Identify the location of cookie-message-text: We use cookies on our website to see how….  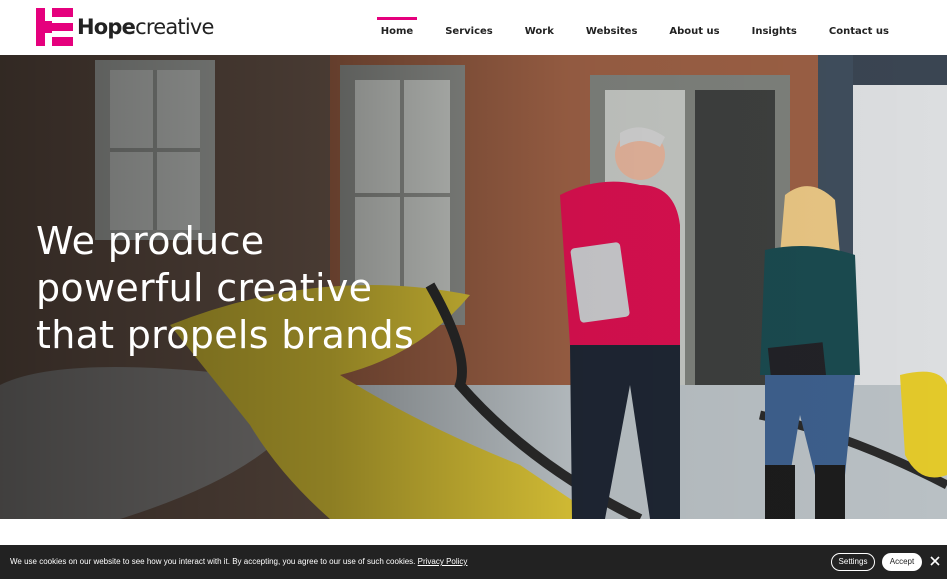
(213, 561).